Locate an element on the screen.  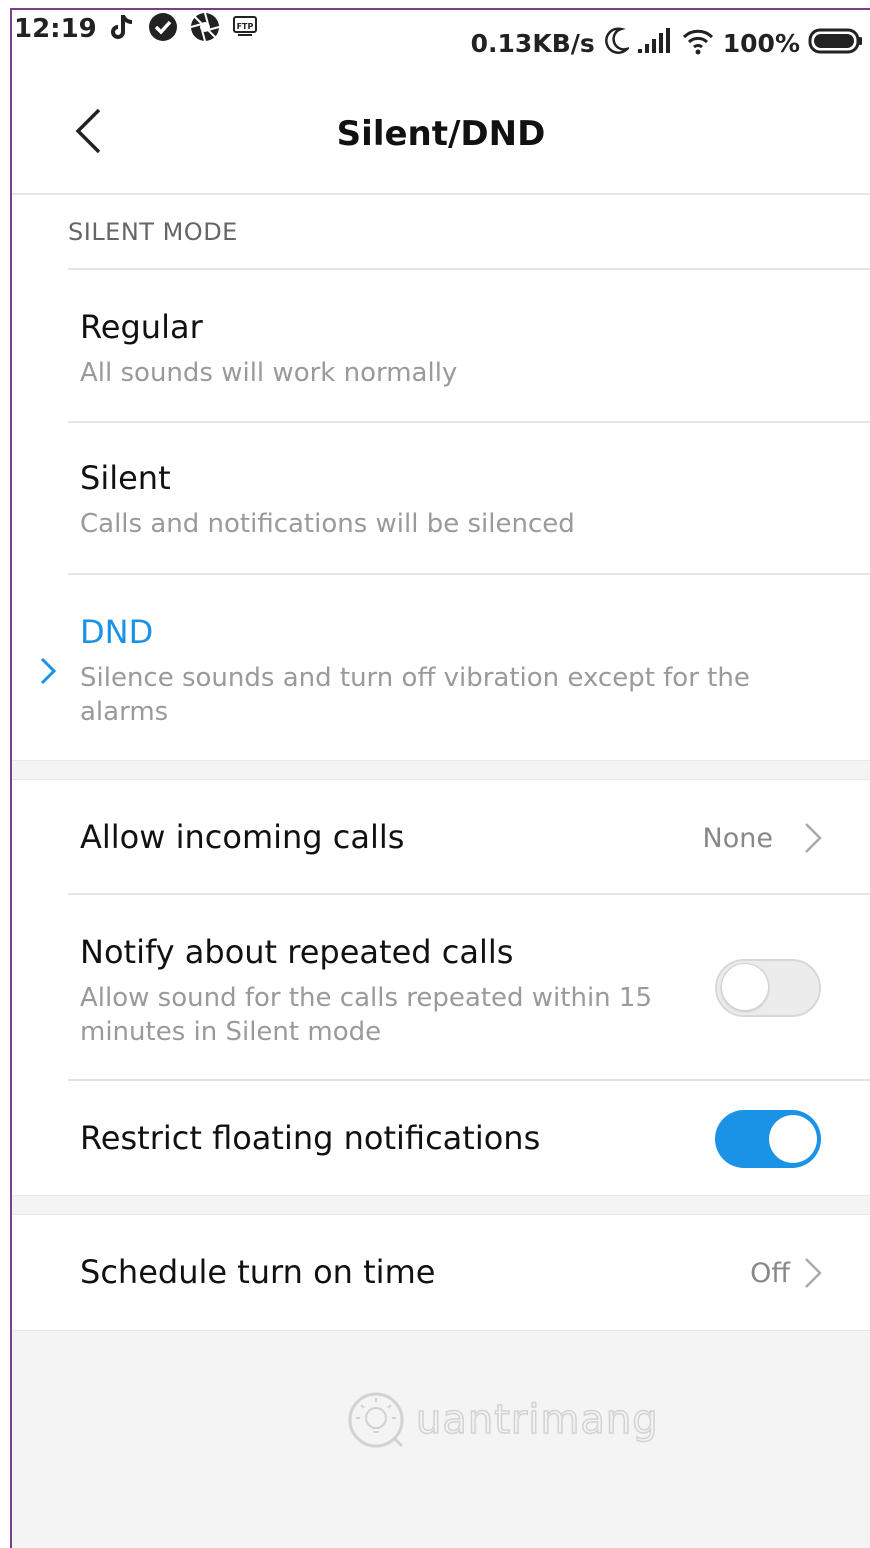
page-title: Silent/DND is located at coordinates (441, 134).